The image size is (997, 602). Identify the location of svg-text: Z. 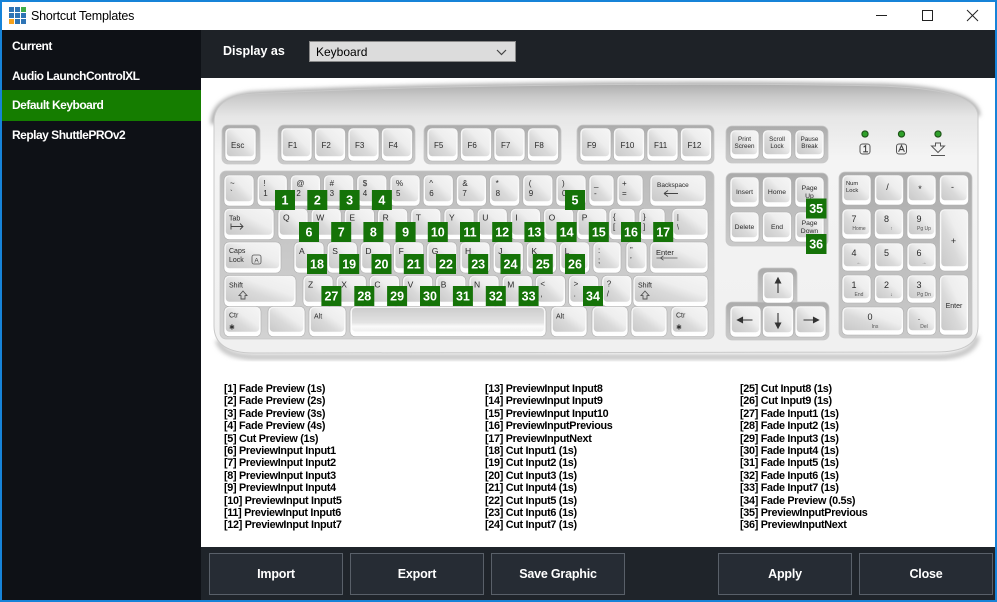
(310, 285).